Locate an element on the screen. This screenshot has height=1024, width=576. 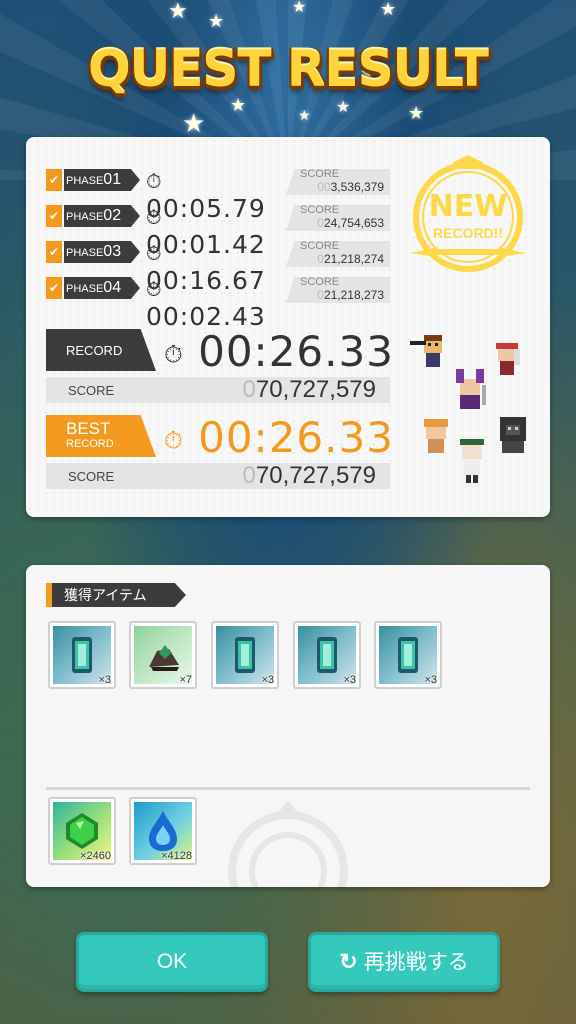
retry-label: 再挑戦する is located at coordinates (416, 962).